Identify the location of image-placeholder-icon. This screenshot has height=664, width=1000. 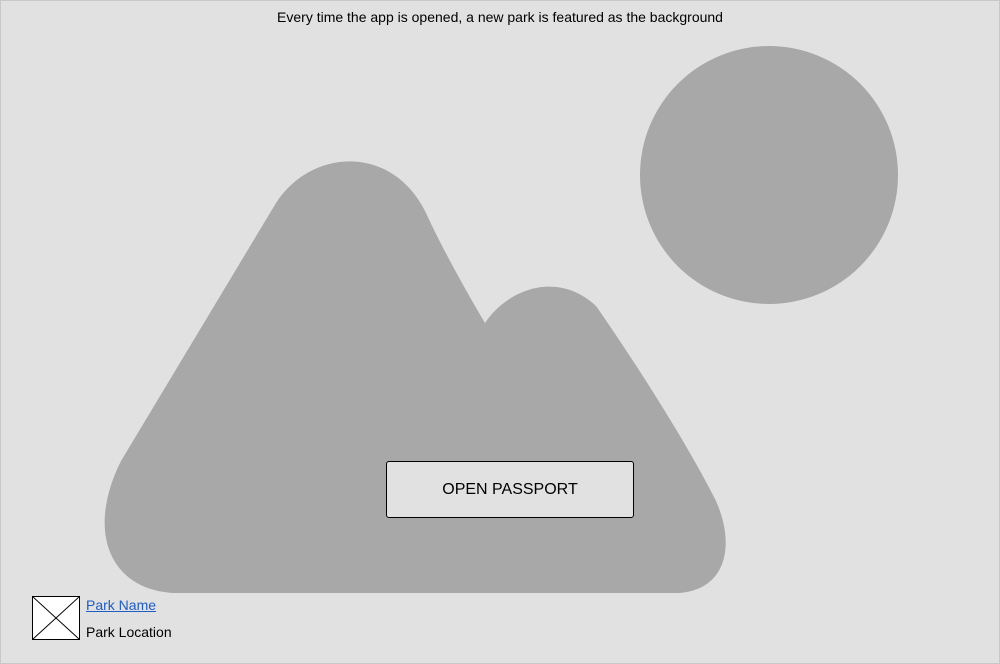
(56, 618).